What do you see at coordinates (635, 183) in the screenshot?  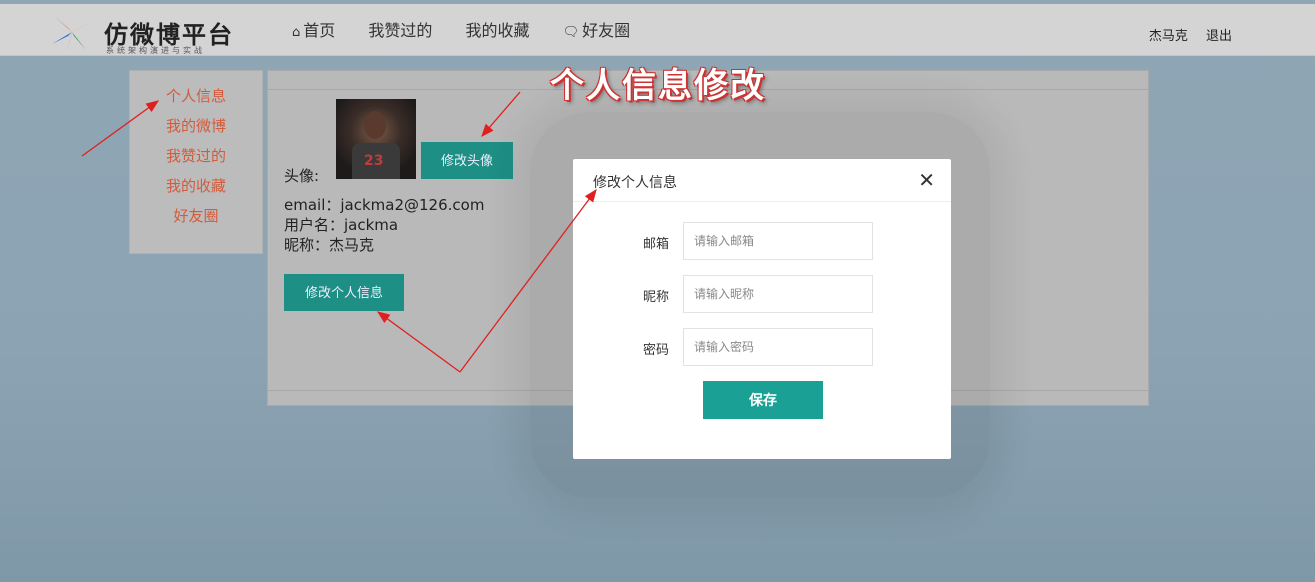 I see `modal-title: 修改个人信息` at bounding box center [635, 183].